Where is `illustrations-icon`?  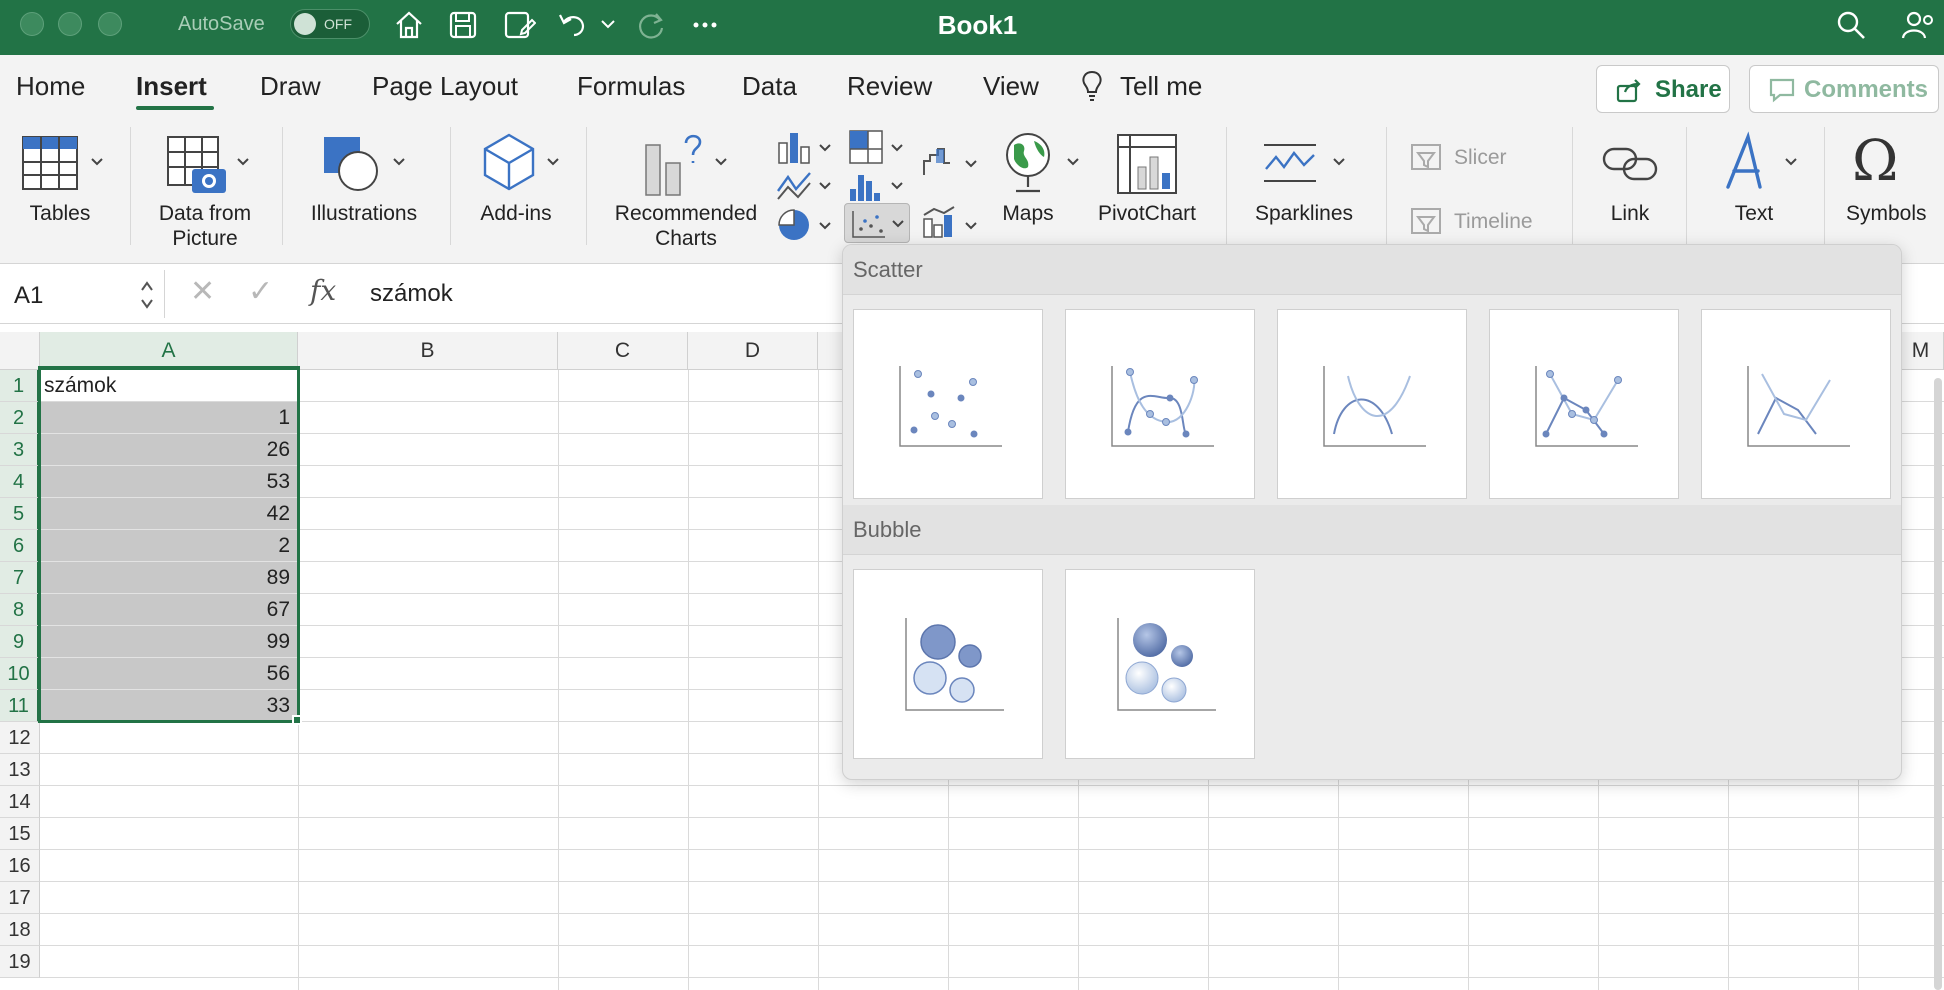 illustrations-icon is located at coordinates (352, 167).